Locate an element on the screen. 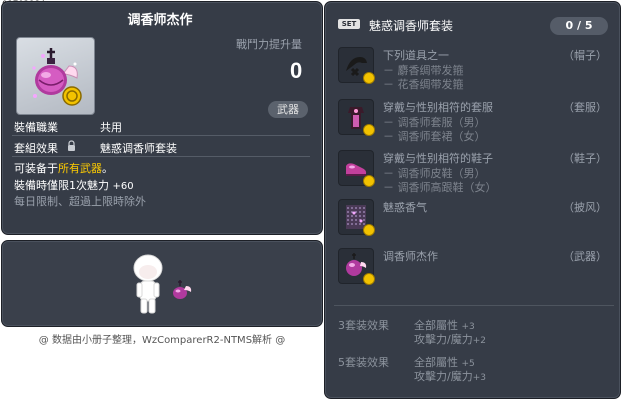  description-line-1: 可装备于所有武器。 is located at coordinates (63, 168).